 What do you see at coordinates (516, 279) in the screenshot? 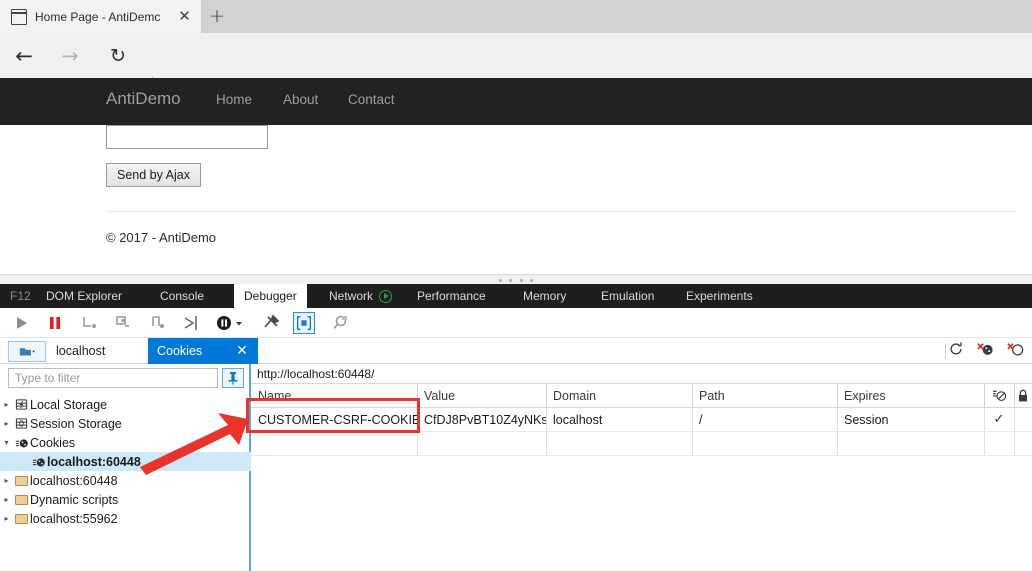
I see `devtools-splitter` at bounding box center [516, 279].